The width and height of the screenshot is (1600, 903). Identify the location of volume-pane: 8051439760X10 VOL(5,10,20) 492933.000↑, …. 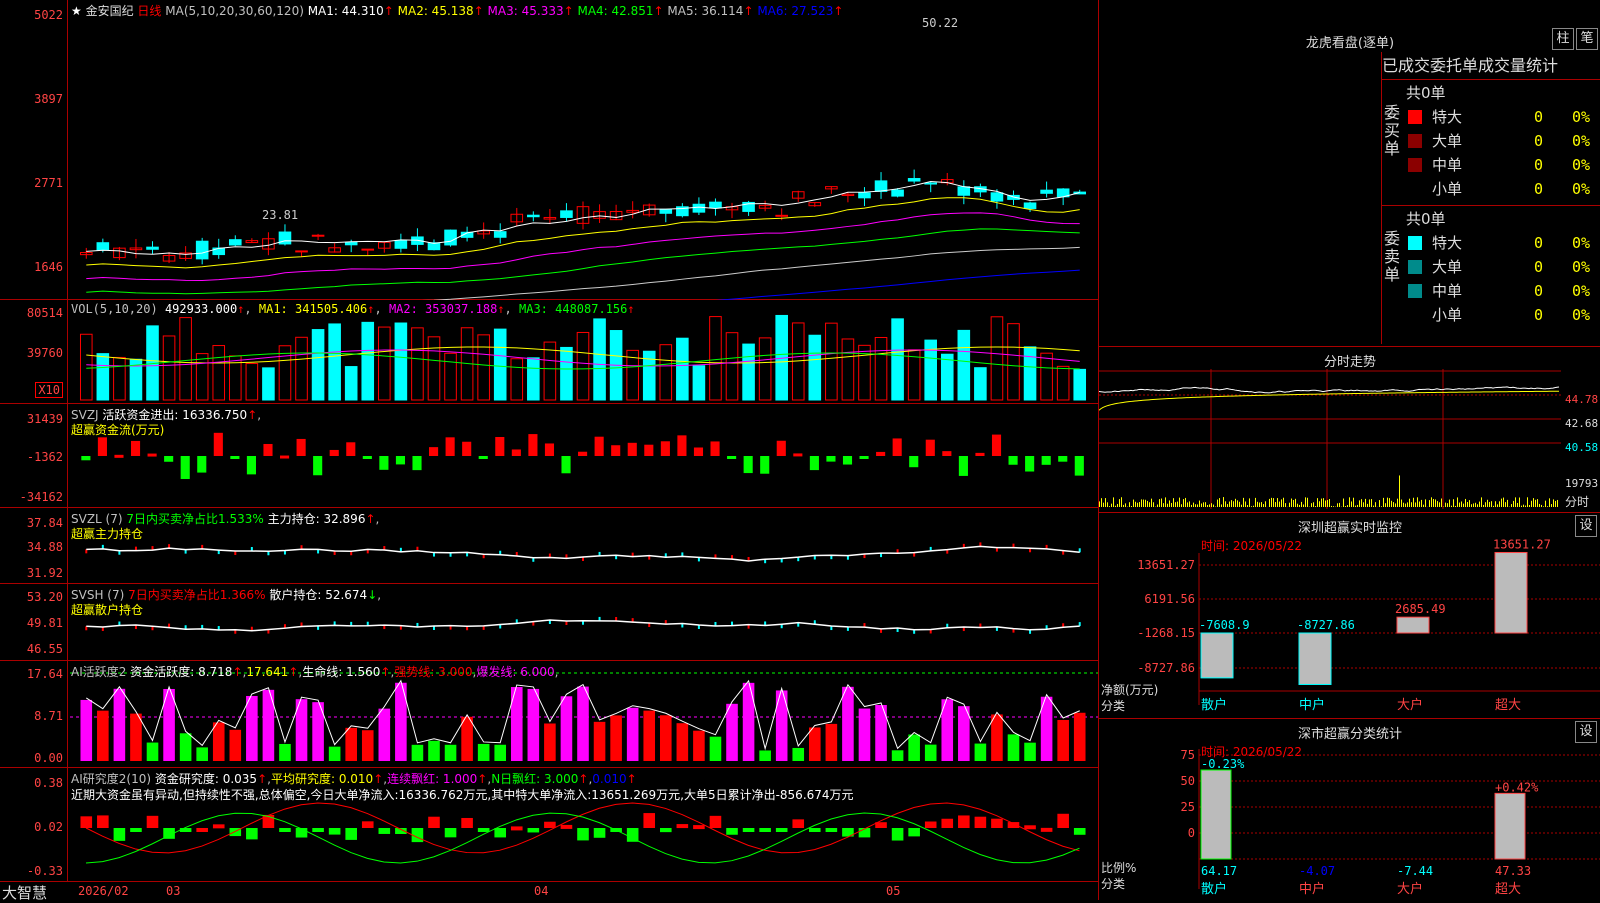
(549, 352).